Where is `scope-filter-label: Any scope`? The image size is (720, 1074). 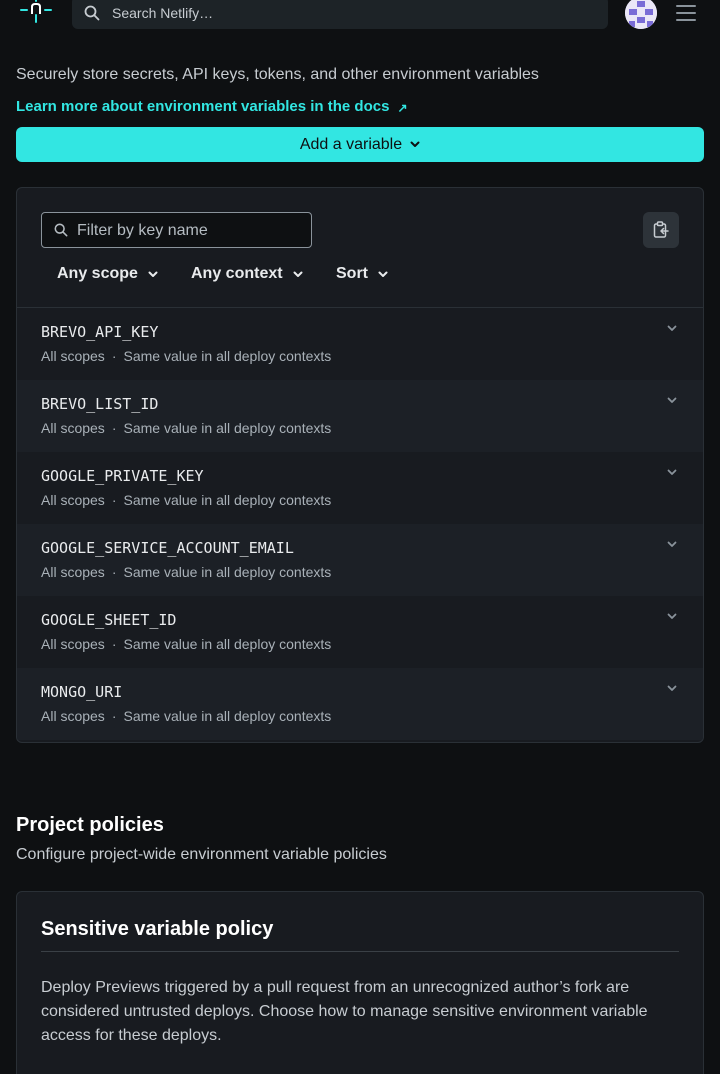
scope-filter-label: Any scope is located at coordinates (97, 273).